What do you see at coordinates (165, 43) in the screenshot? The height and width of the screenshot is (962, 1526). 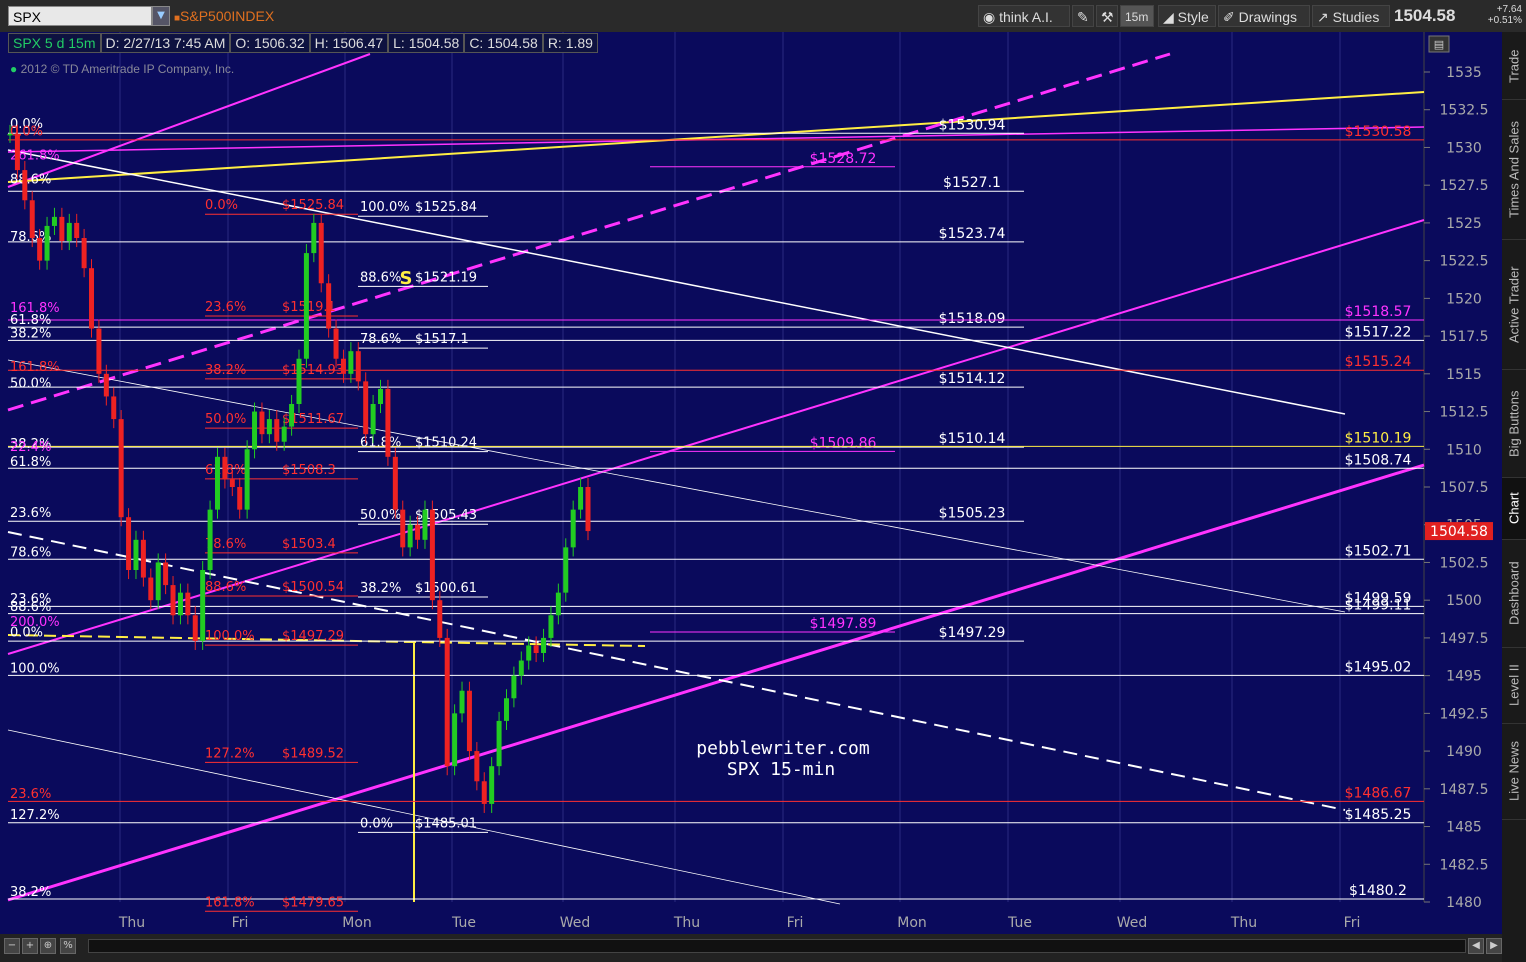 I see `info-date: D: 2/27/13 7:45 AM` at bounding box center [165, 43].